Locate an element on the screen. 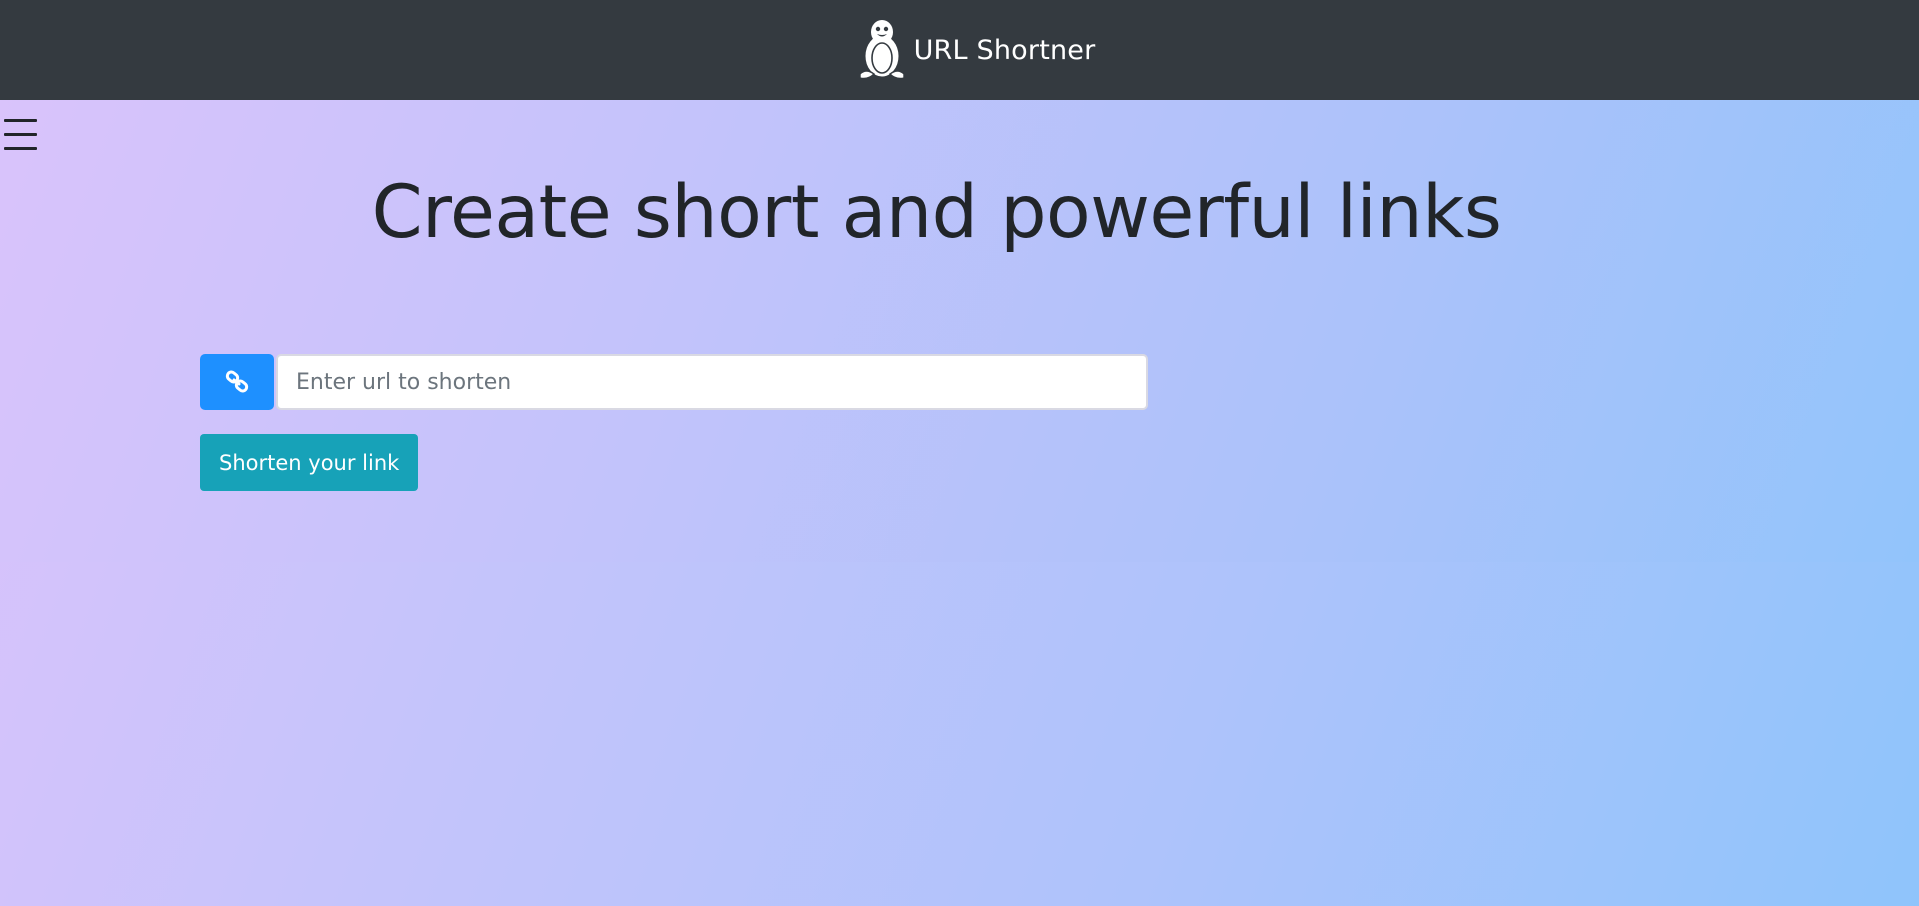 The width and height of the screenshot is (1919, 906). brand-title: URL Shortner is located at coordinates (1004, 50).